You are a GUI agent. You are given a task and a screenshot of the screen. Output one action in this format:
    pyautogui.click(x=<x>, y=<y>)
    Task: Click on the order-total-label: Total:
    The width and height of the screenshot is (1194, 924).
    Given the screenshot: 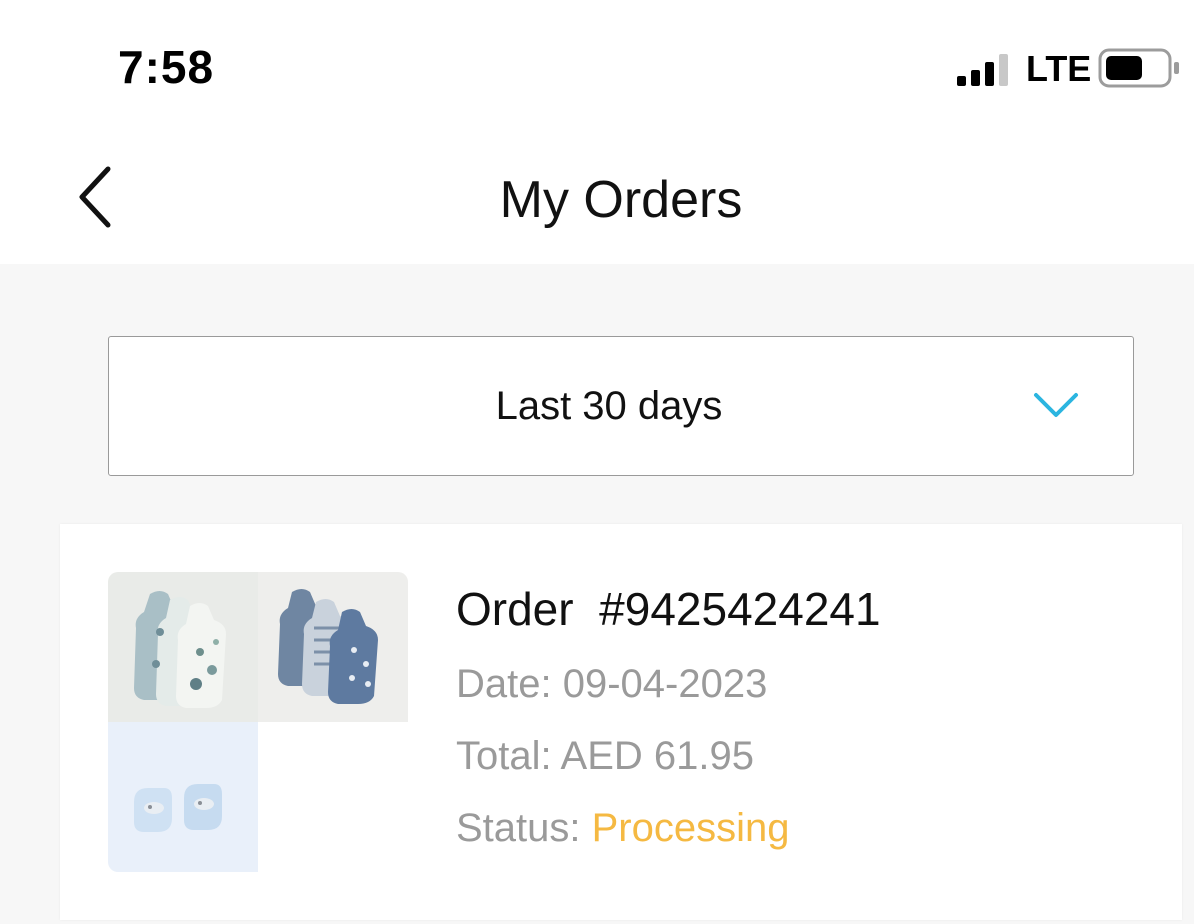 What is the action you would take?
    pyautogui.click(x=508, y=756)
    